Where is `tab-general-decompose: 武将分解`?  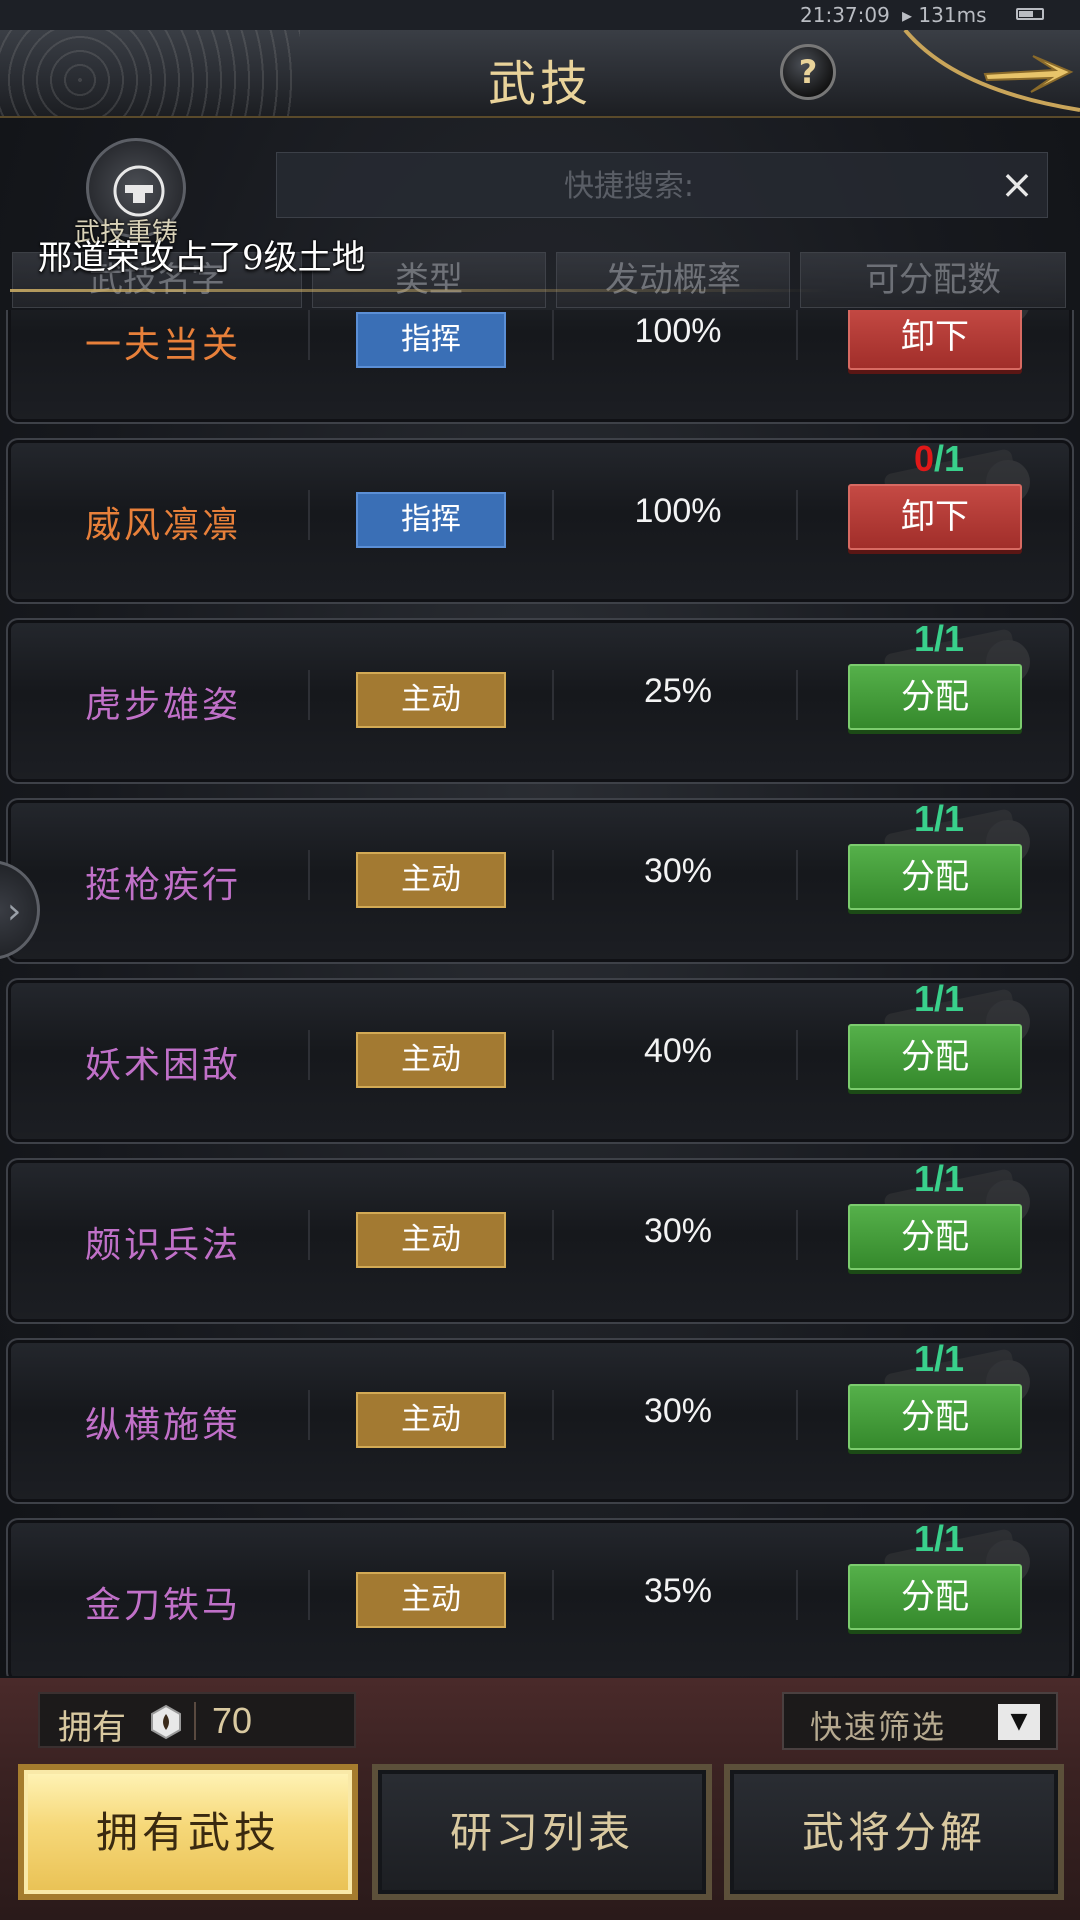
tab-general-decompose: 武将分解 is located at coordinates (894, 1832).